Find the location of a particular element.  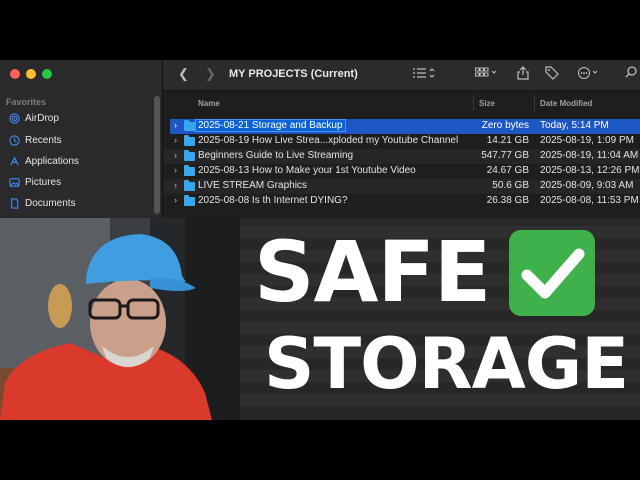

more-actions-icon is located at coordinates (589, 74).